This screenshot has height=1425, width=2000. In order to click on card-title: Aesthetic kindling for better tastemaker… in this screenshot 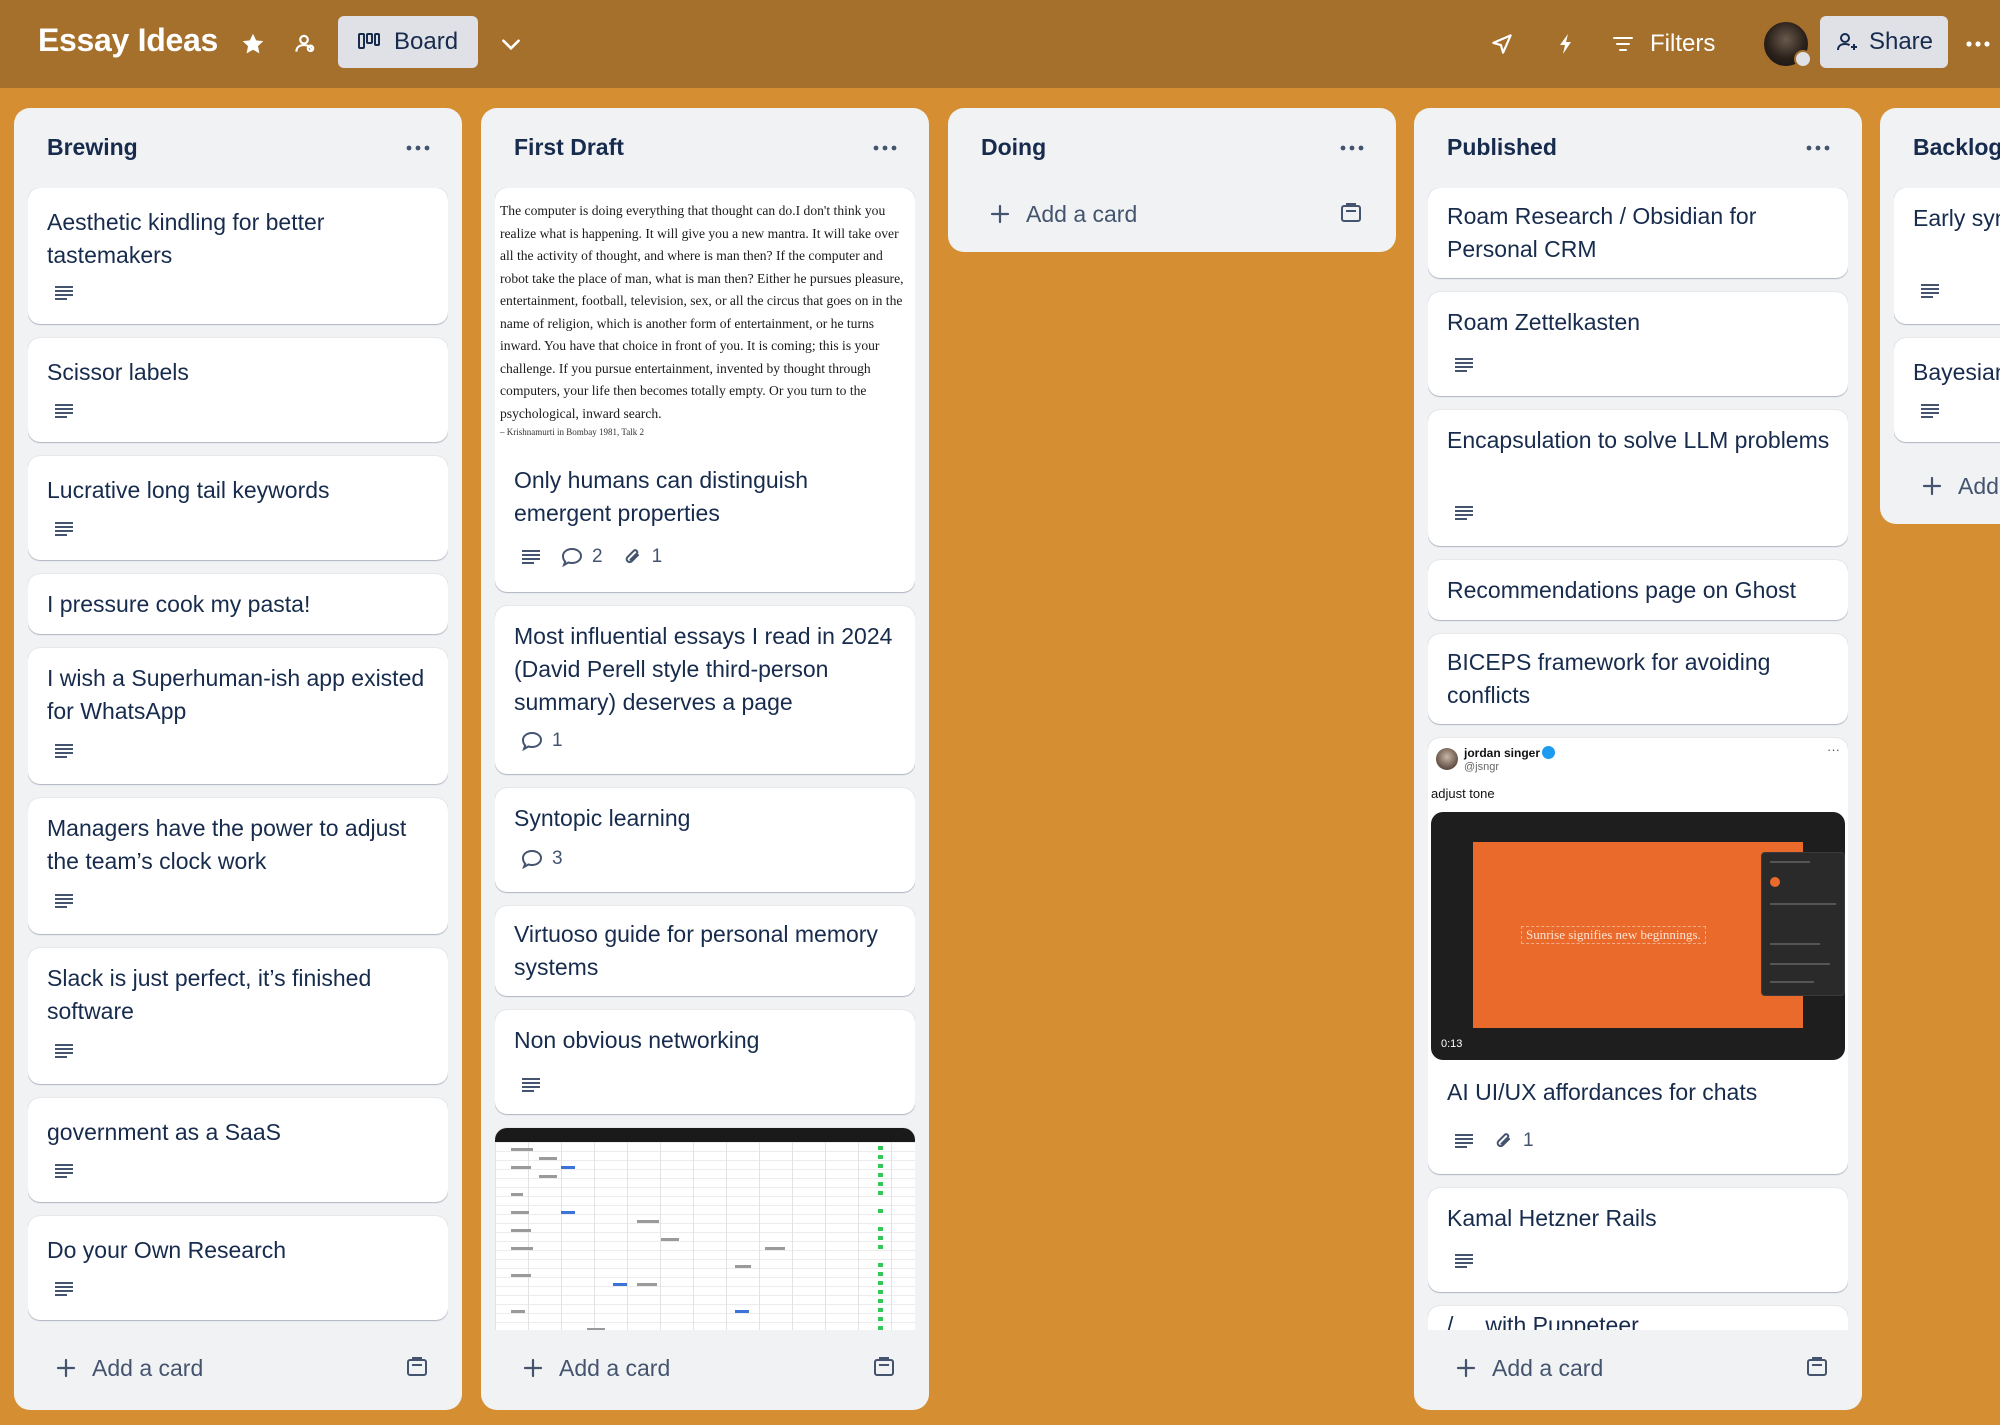, I will do `click(186, 238)`.